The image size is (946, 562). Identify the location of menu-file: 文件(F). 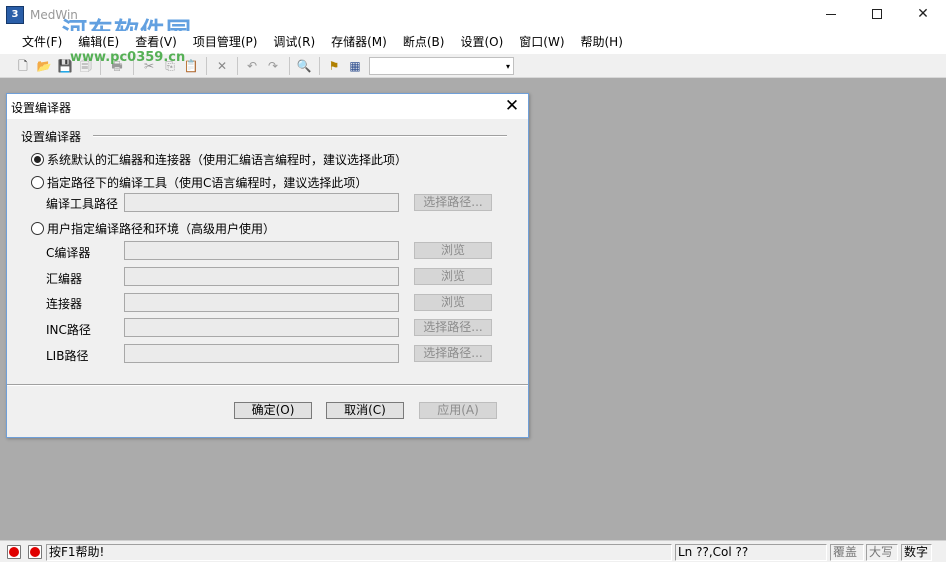
(42, 42).